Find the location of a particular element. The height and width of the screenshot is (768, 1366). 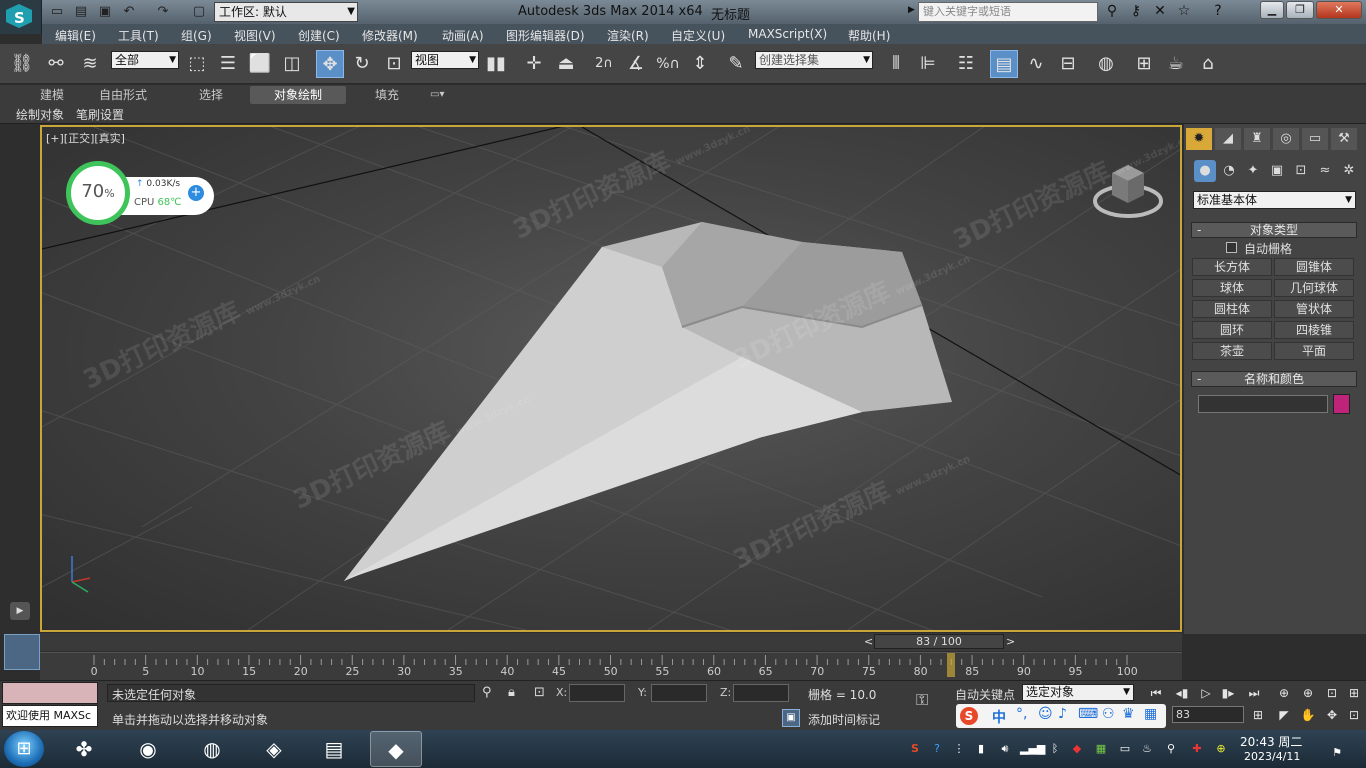

widget-plus-icon: + is located at coordinates (196, 193).